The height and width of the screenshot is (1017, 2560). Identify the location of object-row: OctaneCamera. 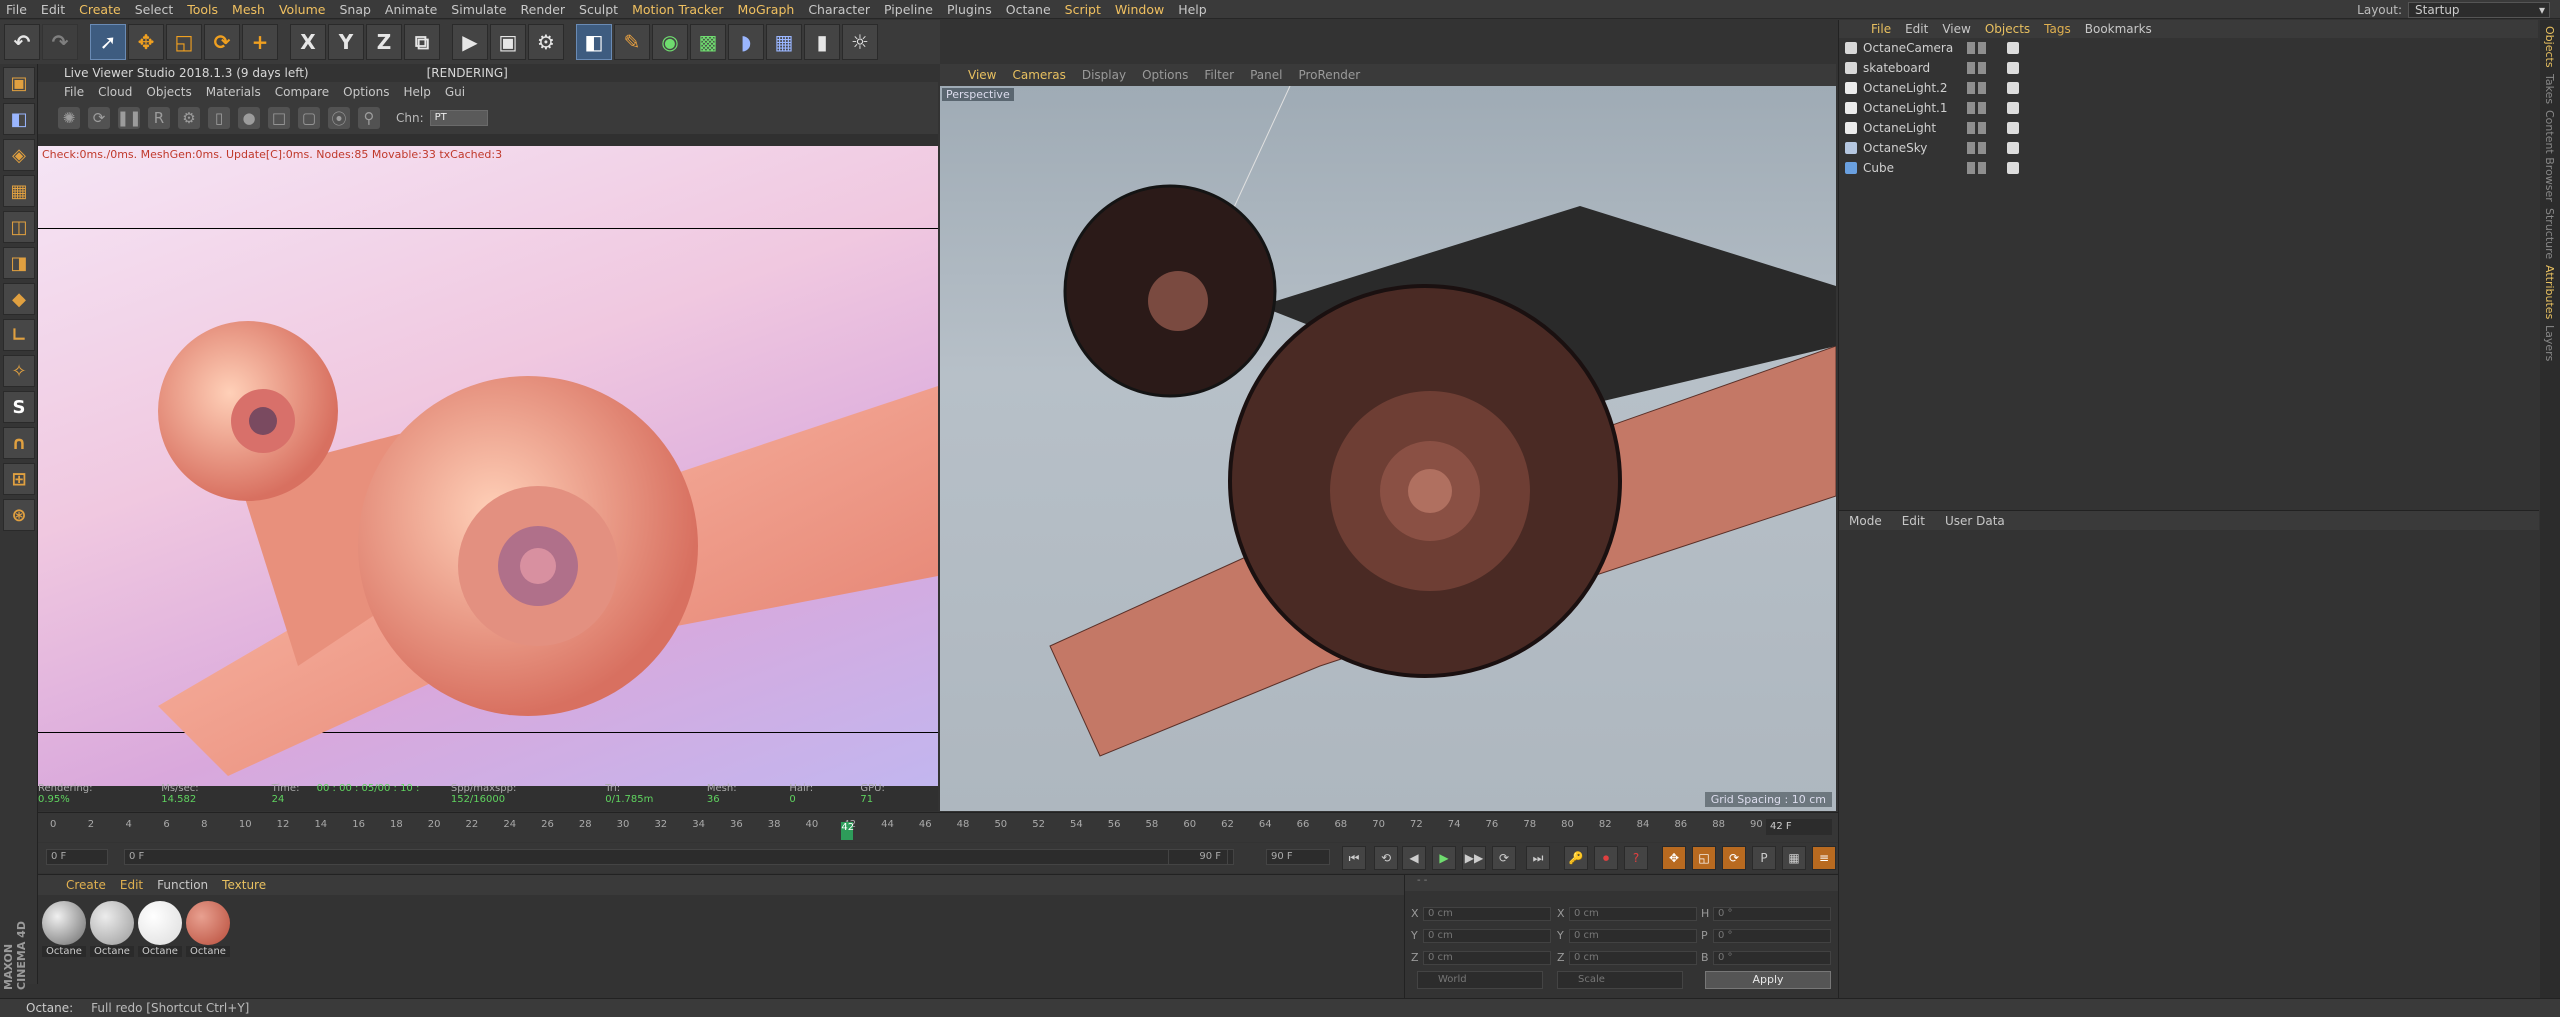
(2188, 48).